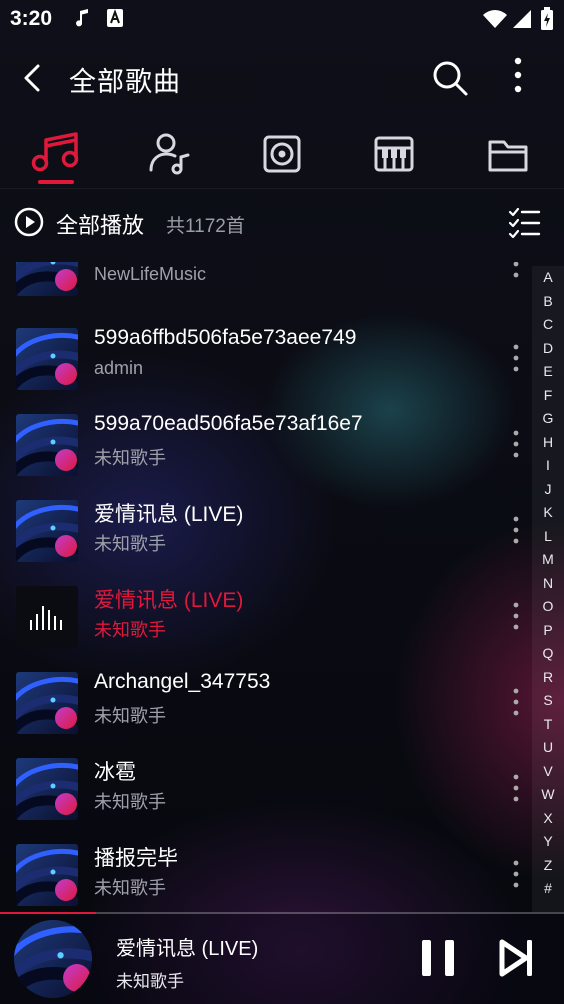  Describe the element at coordinates (100, 224) in the screenshot. I see `play-all-label: 全部播放` at that location.